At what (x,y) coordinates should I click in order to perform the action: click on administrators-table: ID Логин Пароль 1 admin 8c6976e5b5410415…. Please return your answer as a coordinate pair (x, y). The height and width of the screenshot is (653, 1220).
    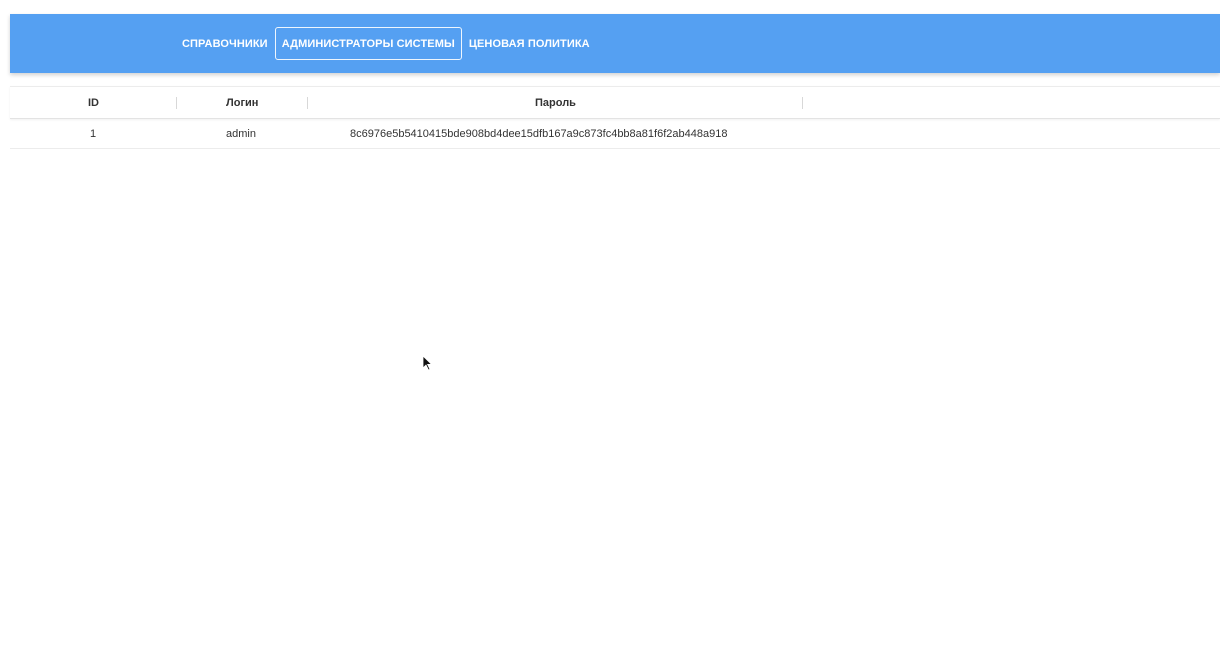
    Looking at the image, I should click on (615, 117).